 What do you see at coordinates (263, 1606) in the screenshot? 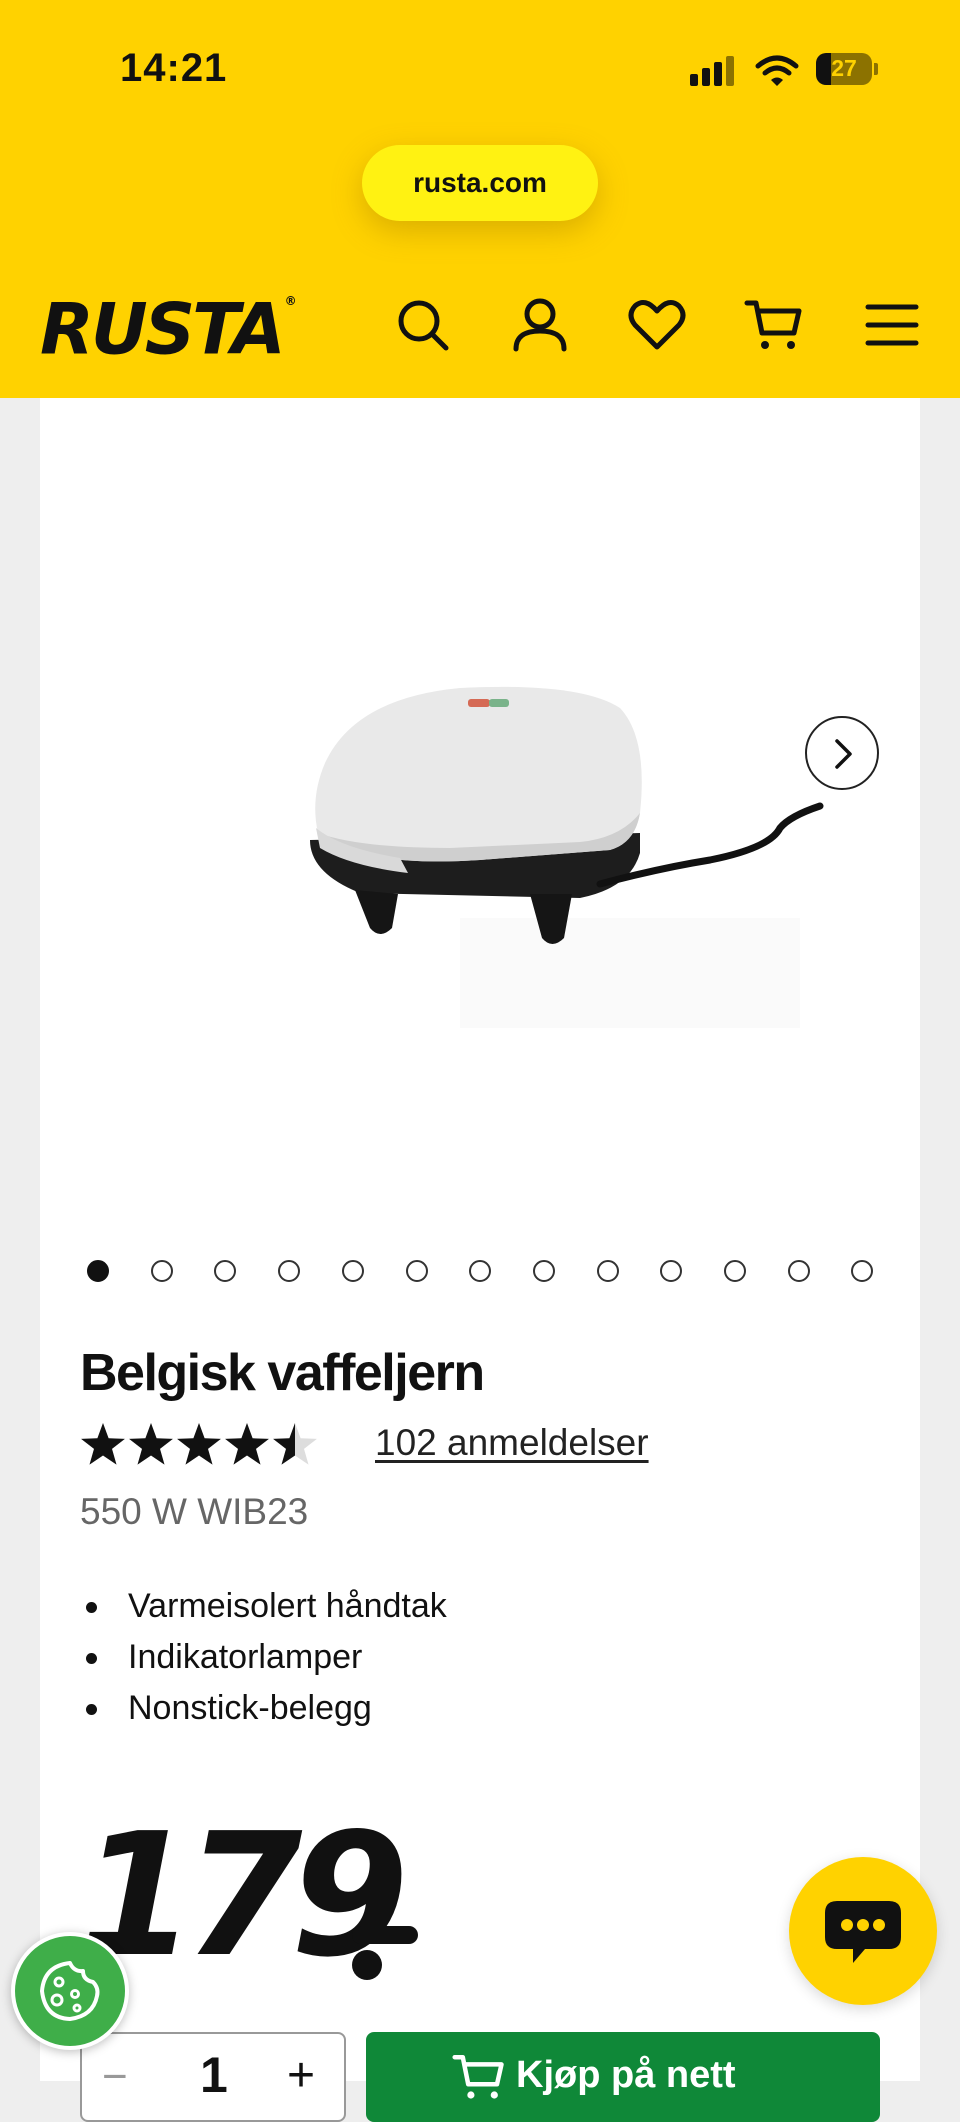
I see `feature-item: Varmeisolert håndtak` at bounding box center [263, 1606].